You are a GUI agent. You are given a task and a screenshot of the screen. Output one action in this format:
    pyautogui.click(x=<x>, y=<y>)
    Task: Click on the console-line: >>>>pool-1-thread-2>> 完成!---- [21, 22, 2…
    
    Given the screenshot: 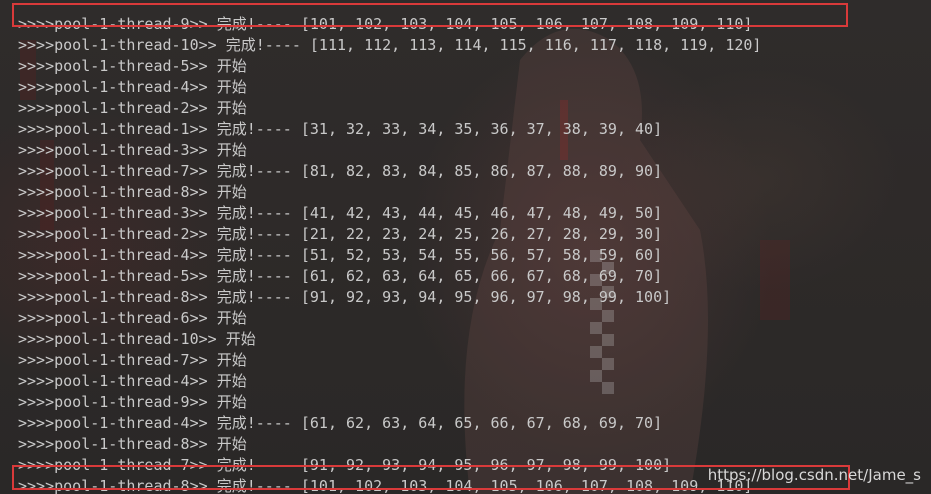 What is the action you would take?
    pyautogui.click(x=474, y=234)
    